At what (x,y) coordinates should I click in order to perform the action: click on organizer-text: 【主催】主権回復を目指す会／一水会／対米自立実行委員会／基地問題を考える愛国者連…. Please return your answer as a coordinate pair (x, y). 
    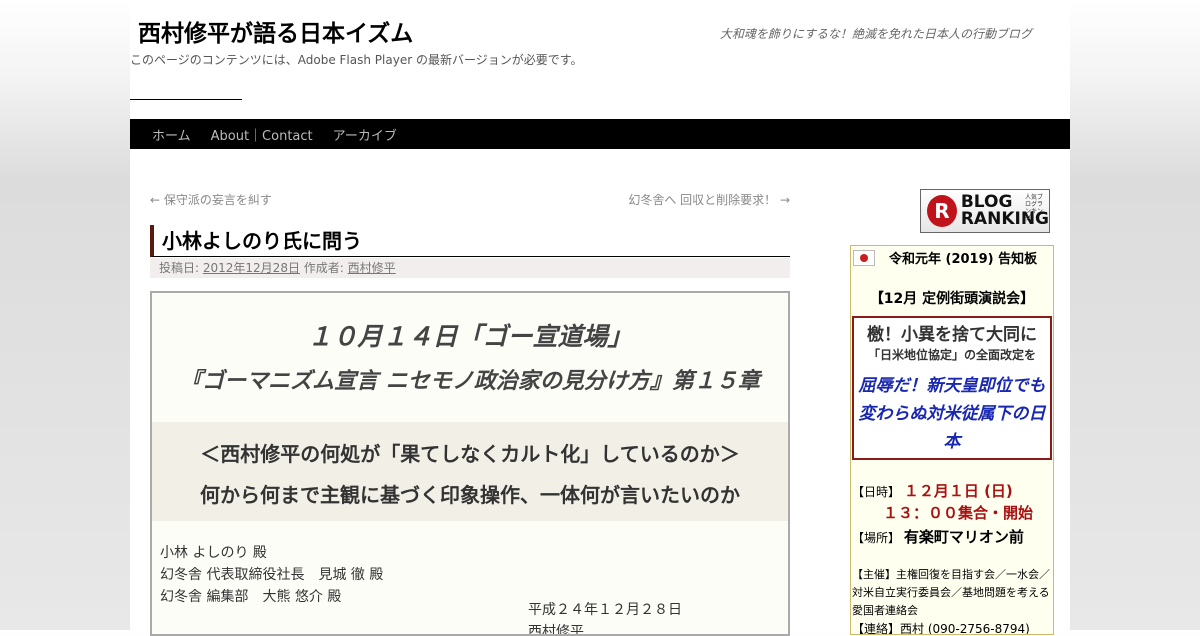
    Looking at the image, I should click on (951, 592).